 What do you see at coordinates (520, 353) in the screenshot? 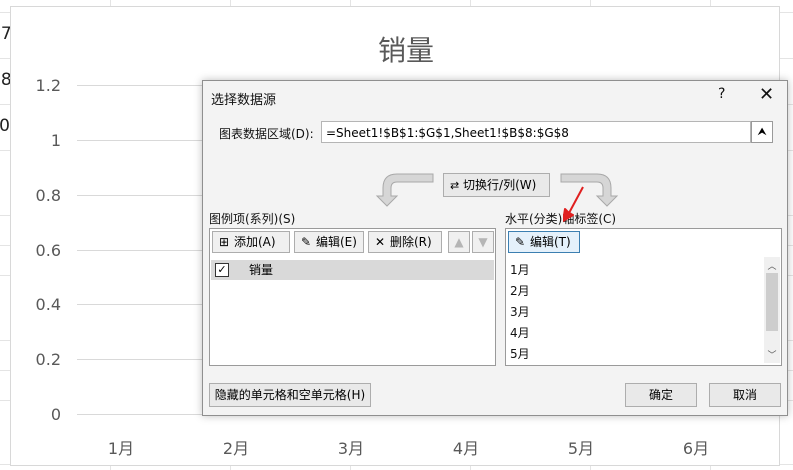
I see `category-item: 5月` at bounding box center [520, 353].